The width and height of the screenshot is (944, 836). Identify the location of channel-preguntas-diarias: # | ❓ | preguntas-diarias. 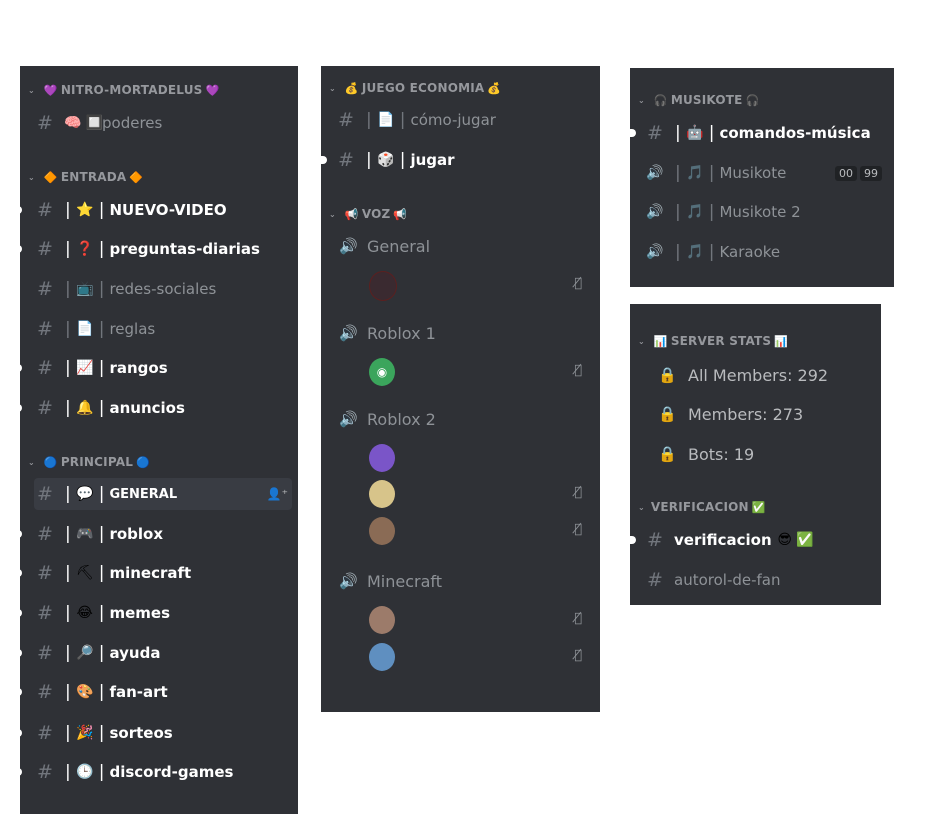
(154, 249).